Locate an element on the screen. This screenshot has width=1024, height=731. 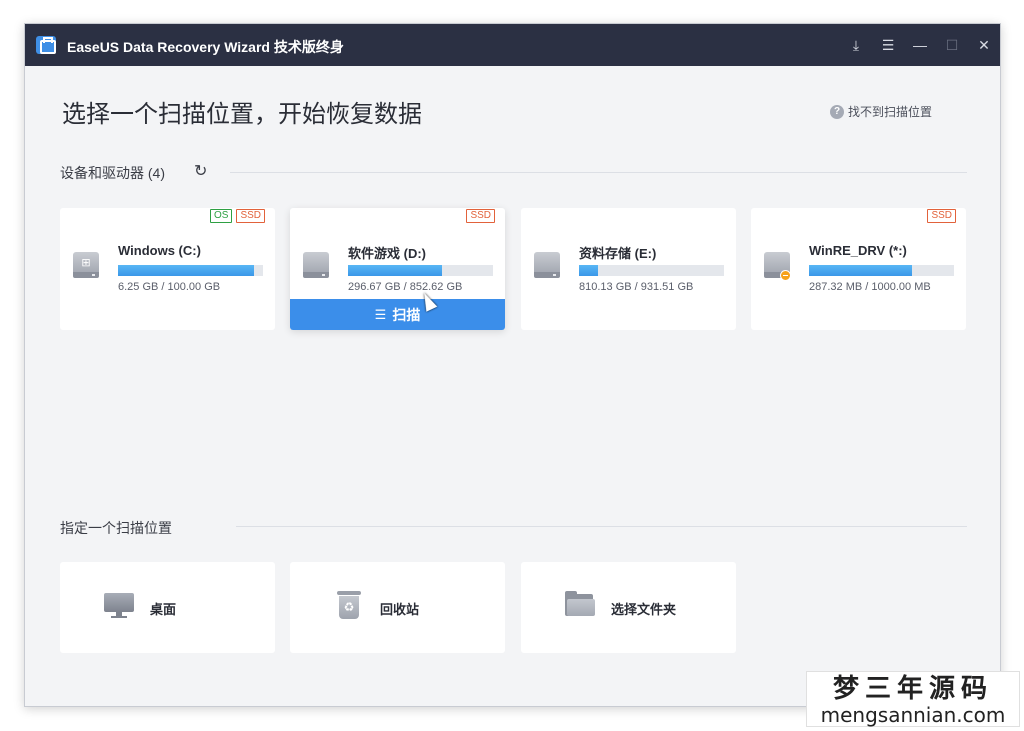
close-button: ✕ is located at coordinates (984, 45).